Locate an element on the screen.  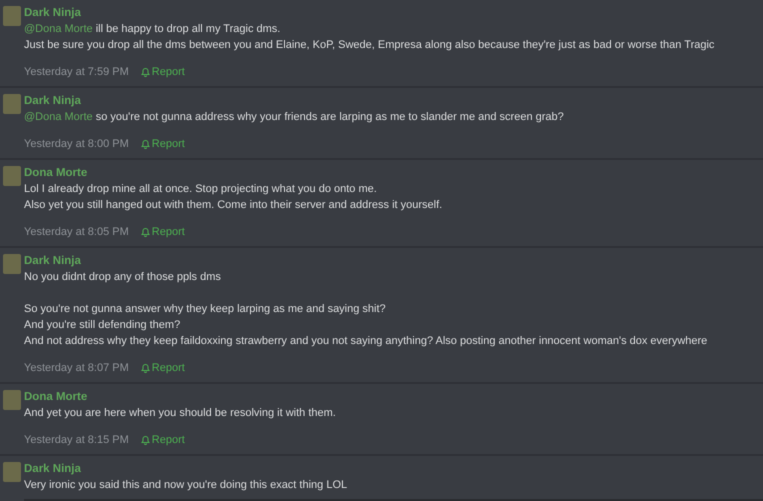
message-text: No you didnt drop any of those ppls dms is located at coordinates (123, 277).